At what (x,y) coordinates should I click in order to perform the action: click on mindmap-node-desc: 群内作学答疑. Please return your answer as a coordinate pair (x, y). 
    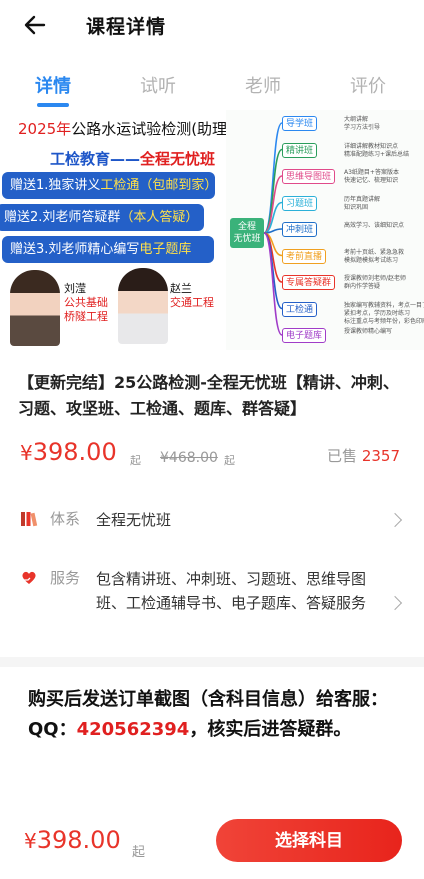
    Looking at the image, I should click on (362, 286).